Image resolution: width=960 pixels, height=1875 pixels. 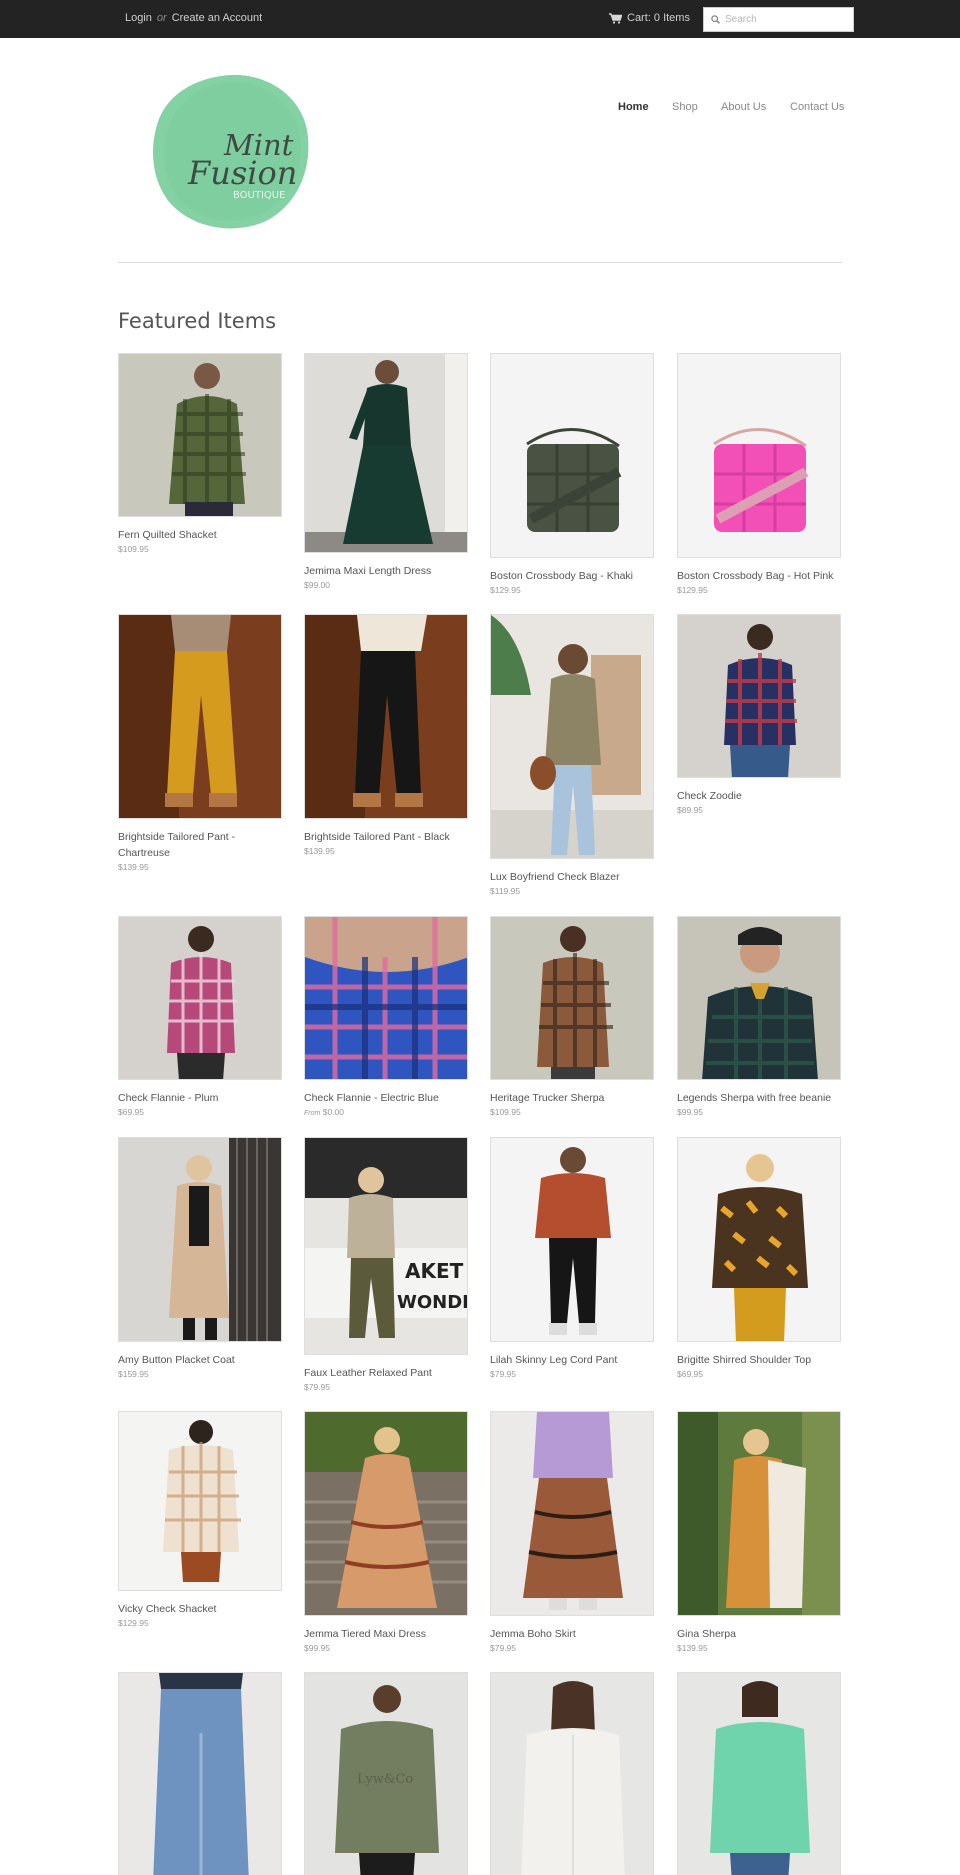 I want to click on cart-label: Cart: 0 Items, so click(x=658, y=18).